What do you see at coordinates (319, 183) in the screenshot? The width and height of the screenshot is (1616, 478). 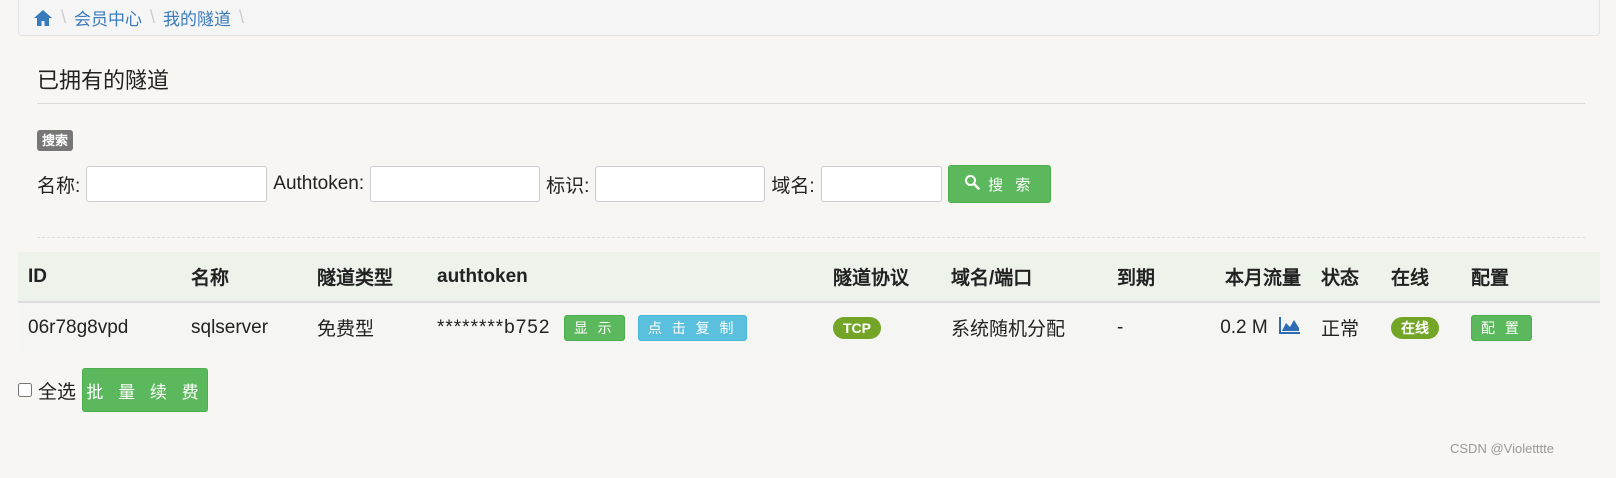 I see `authtoken-label: Authtoken:` at bounding box center [319, 183].